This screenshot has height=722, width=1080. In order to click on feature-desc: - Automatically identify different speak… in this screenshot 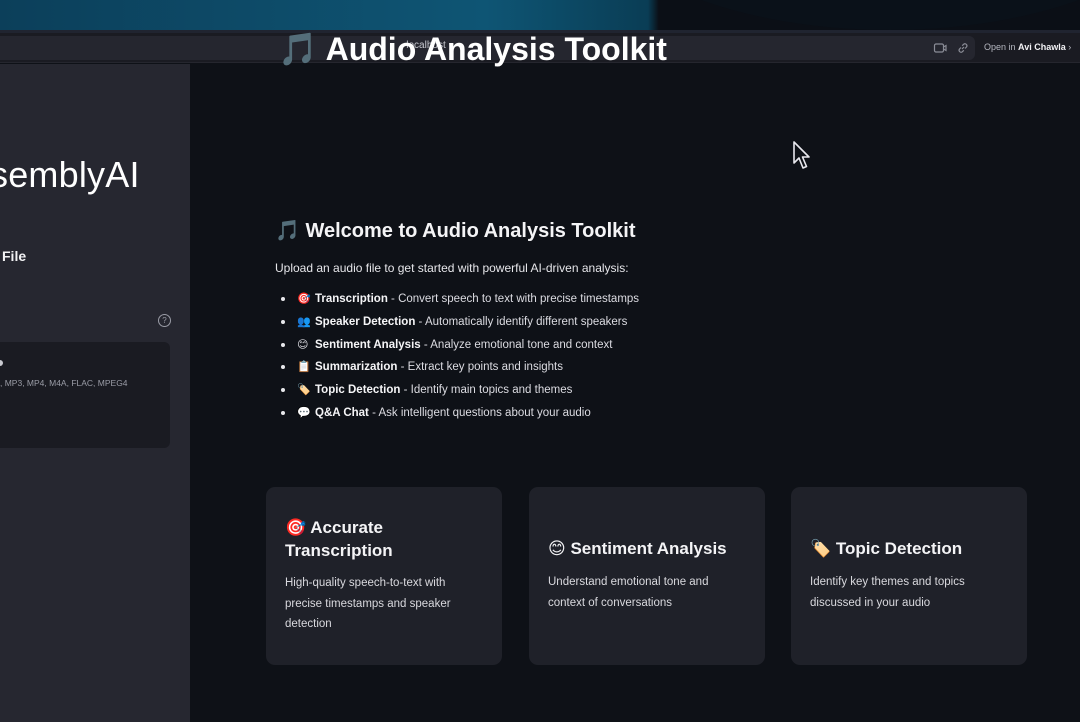, I will do `click(521, 321)`.